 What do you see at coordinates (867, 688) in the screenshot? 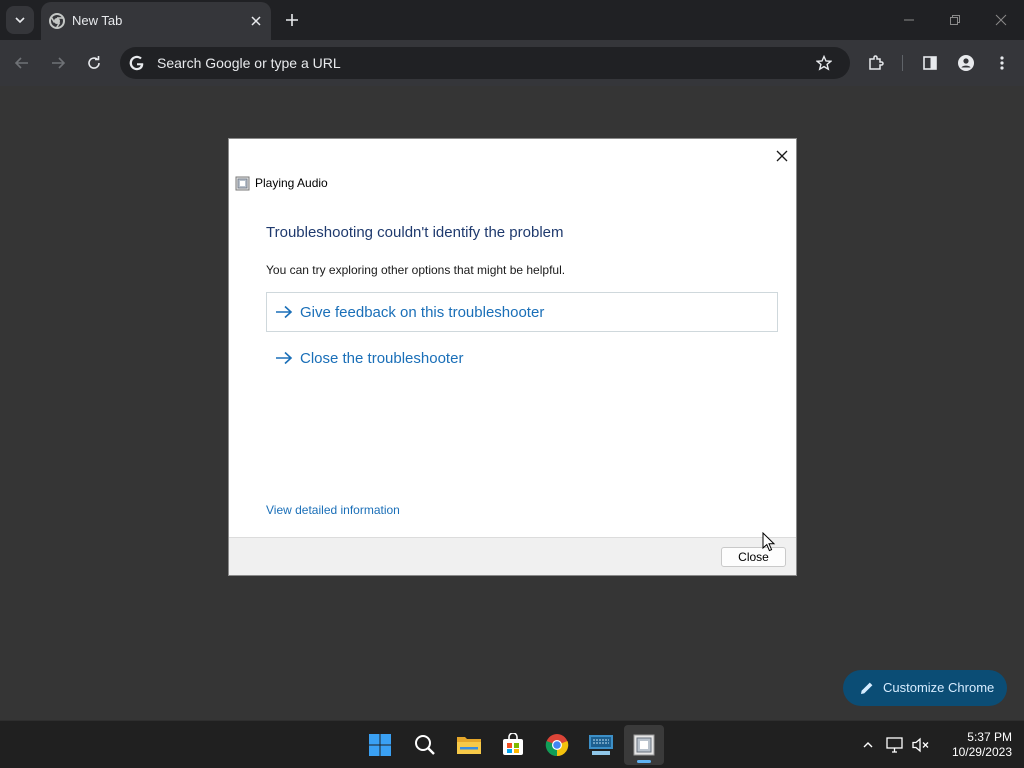
I see `pencil-icon` at bounding box center [867, 688].